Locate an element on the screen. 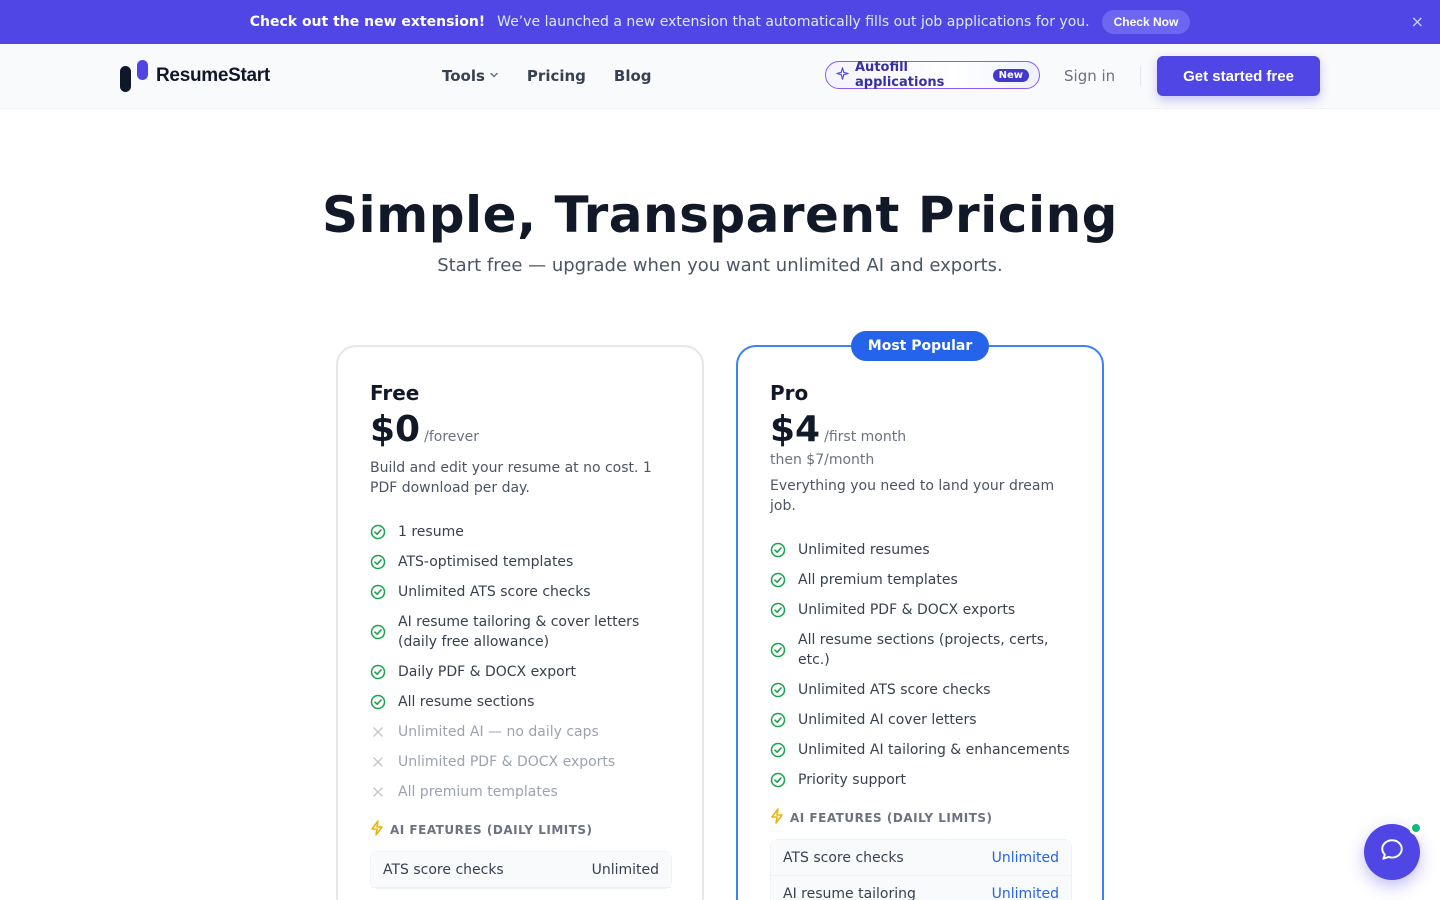  autofill-applications-button: Autofill applications New is located at coordinates (932, 75).